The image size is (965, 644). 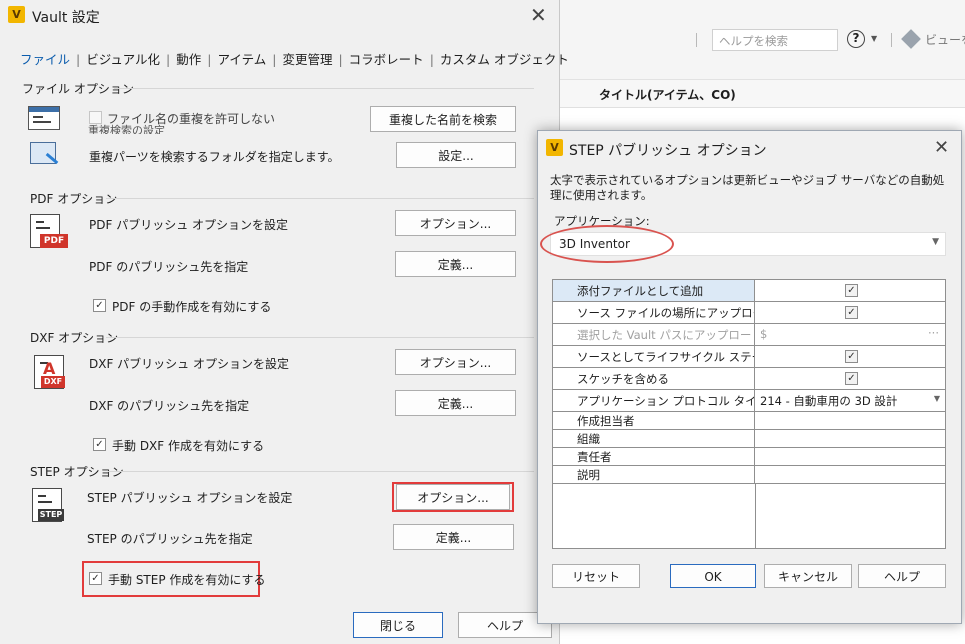 What do you see at coordinates (596, 576) in the screenshot?
I see `reset-button: リセット` at bounding box center [596, 576].